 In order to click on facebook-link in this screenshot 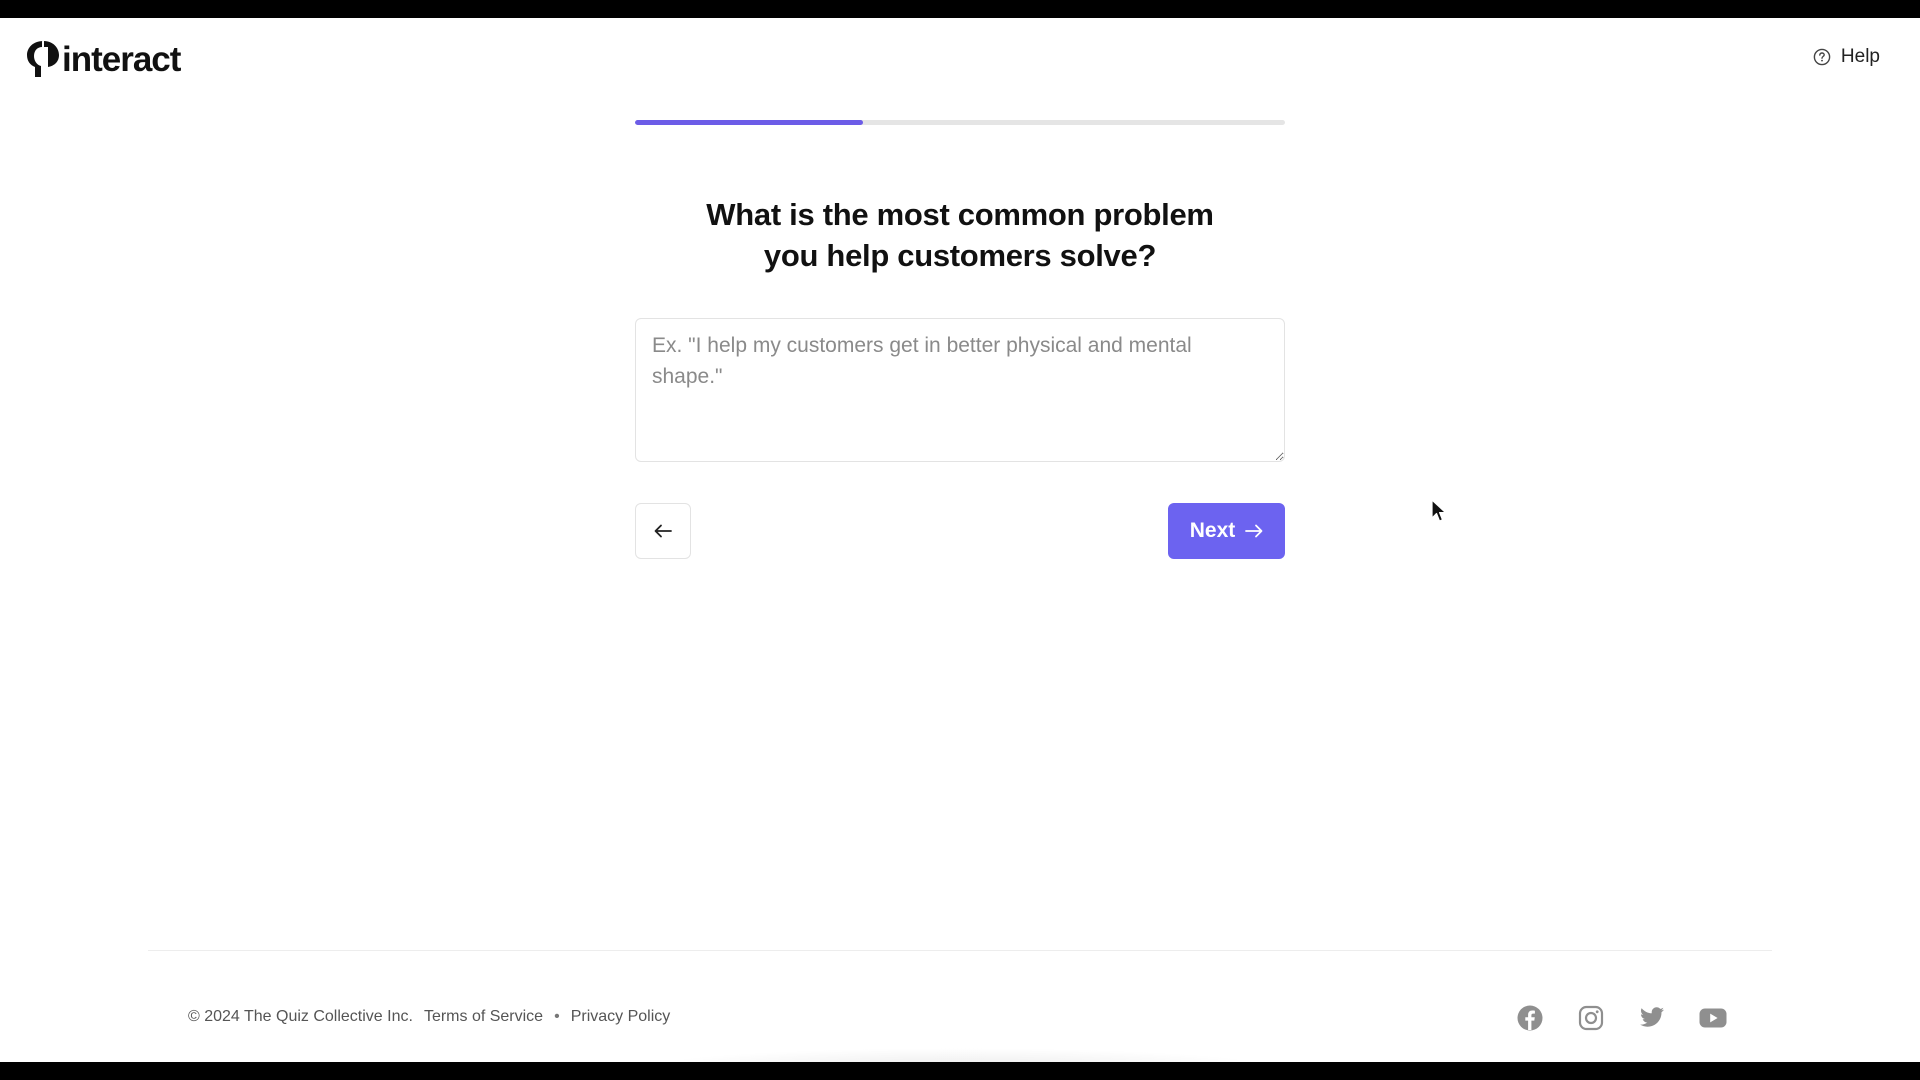, I will do `click(1530, 1018)`.